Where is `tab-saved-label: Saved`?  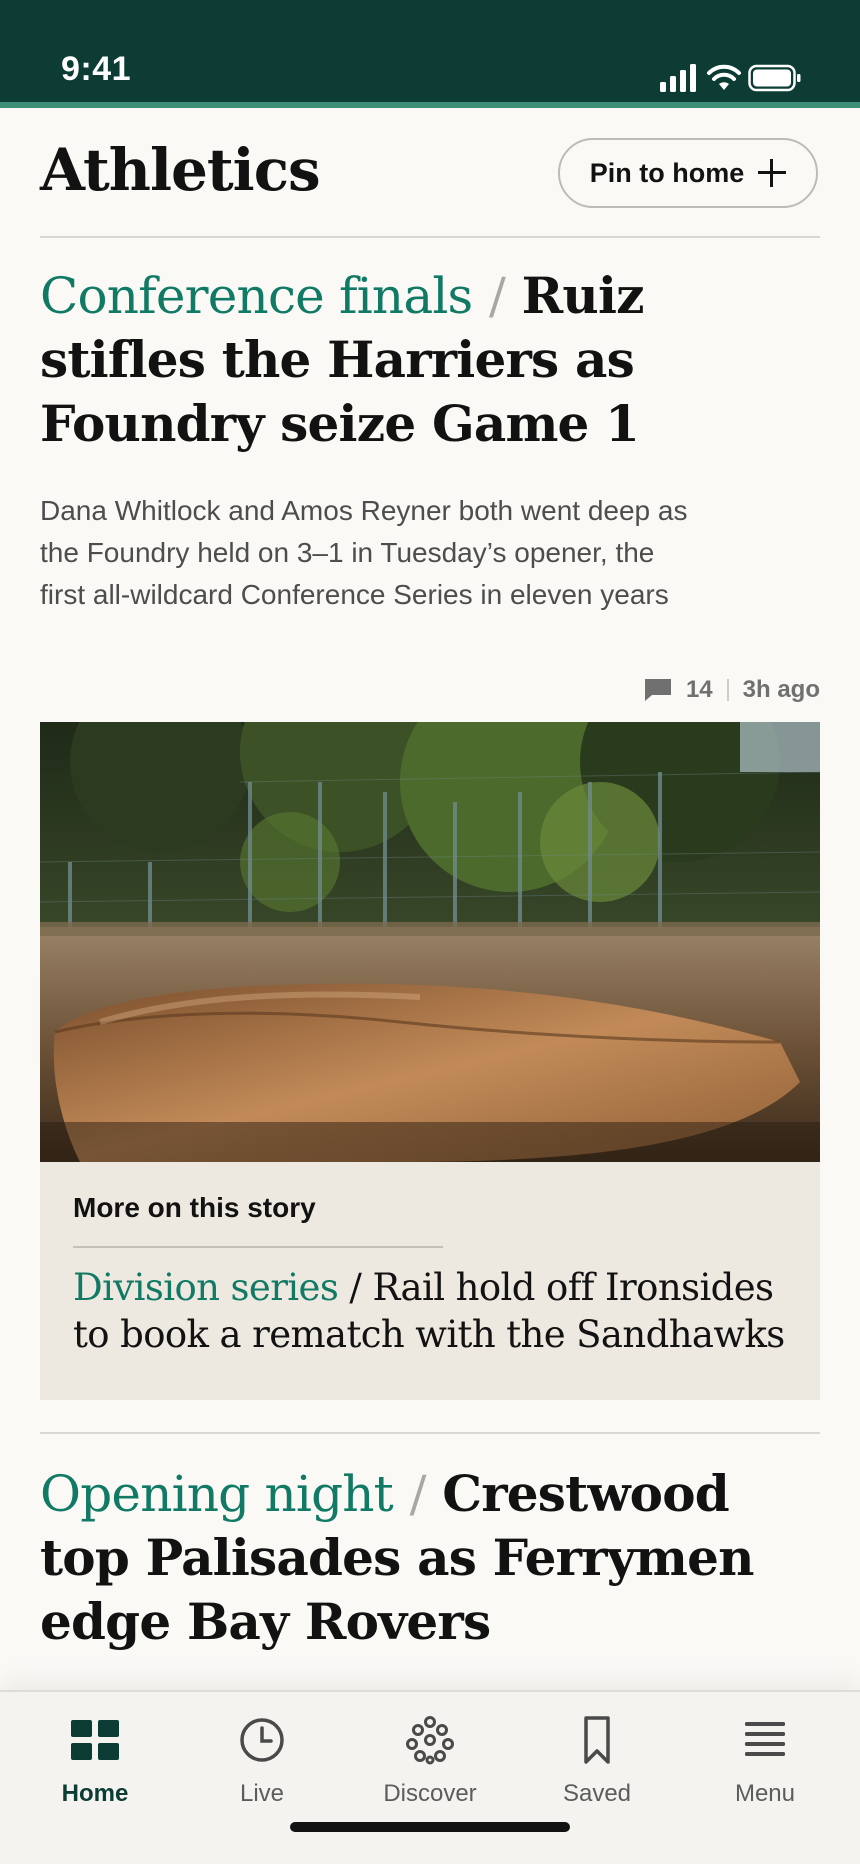
tab-saved-label: Saved is located at coordinates (597, 1793).